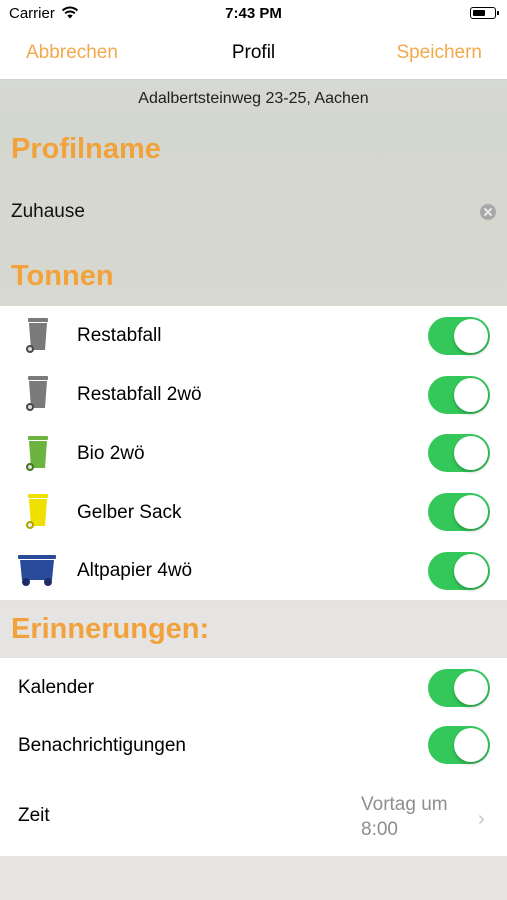  I want to click on time-value-line2: 8:00, so click(379, 829).